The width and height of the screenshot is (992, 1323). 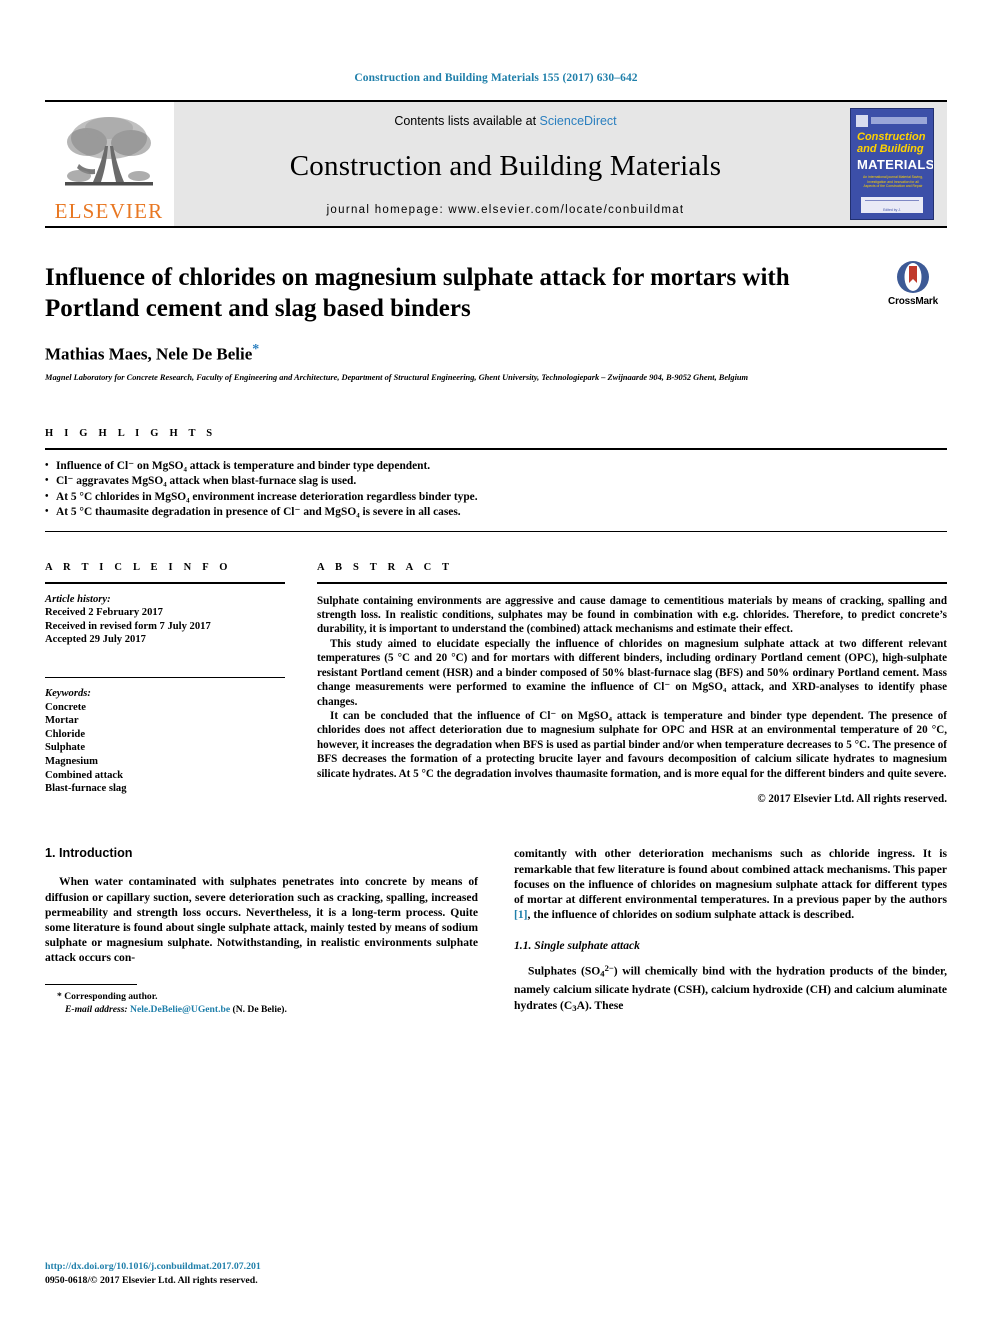 I want to click on crossmark-icon, so click(x=913, y=277).